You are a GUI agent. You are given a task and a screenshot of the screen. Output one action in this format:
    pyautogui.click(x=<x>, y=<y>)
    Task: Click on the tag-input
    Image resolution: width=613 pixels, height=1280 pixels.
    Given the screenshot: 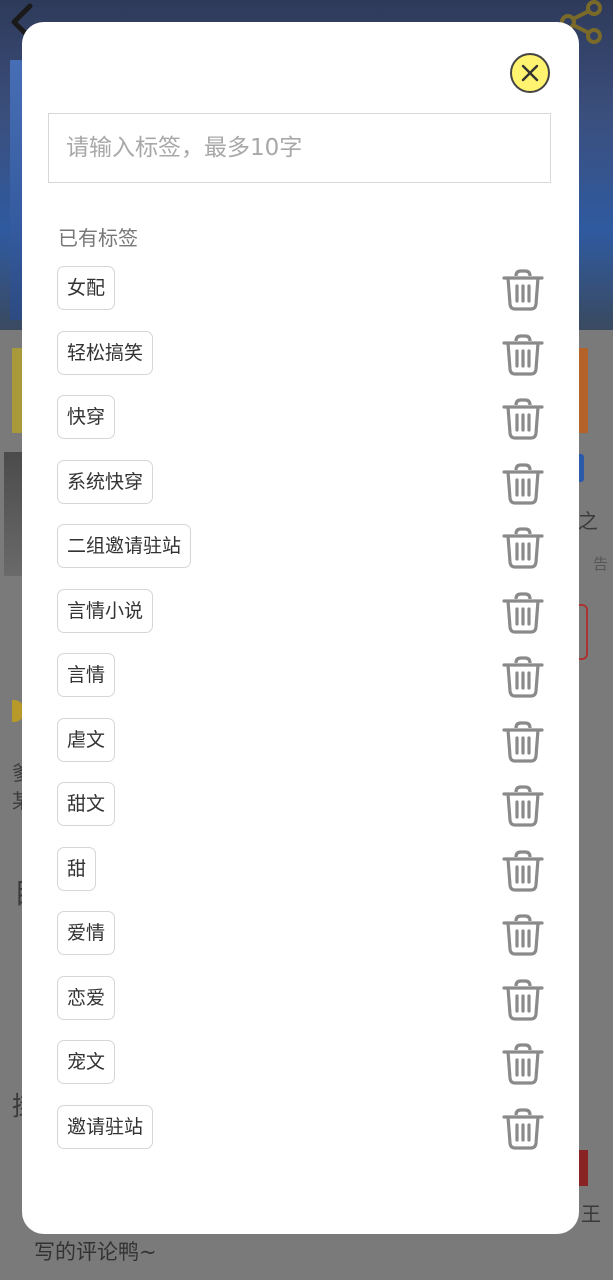 What is the action you would take?
    pyautogui.click(x=299, y=148)
    